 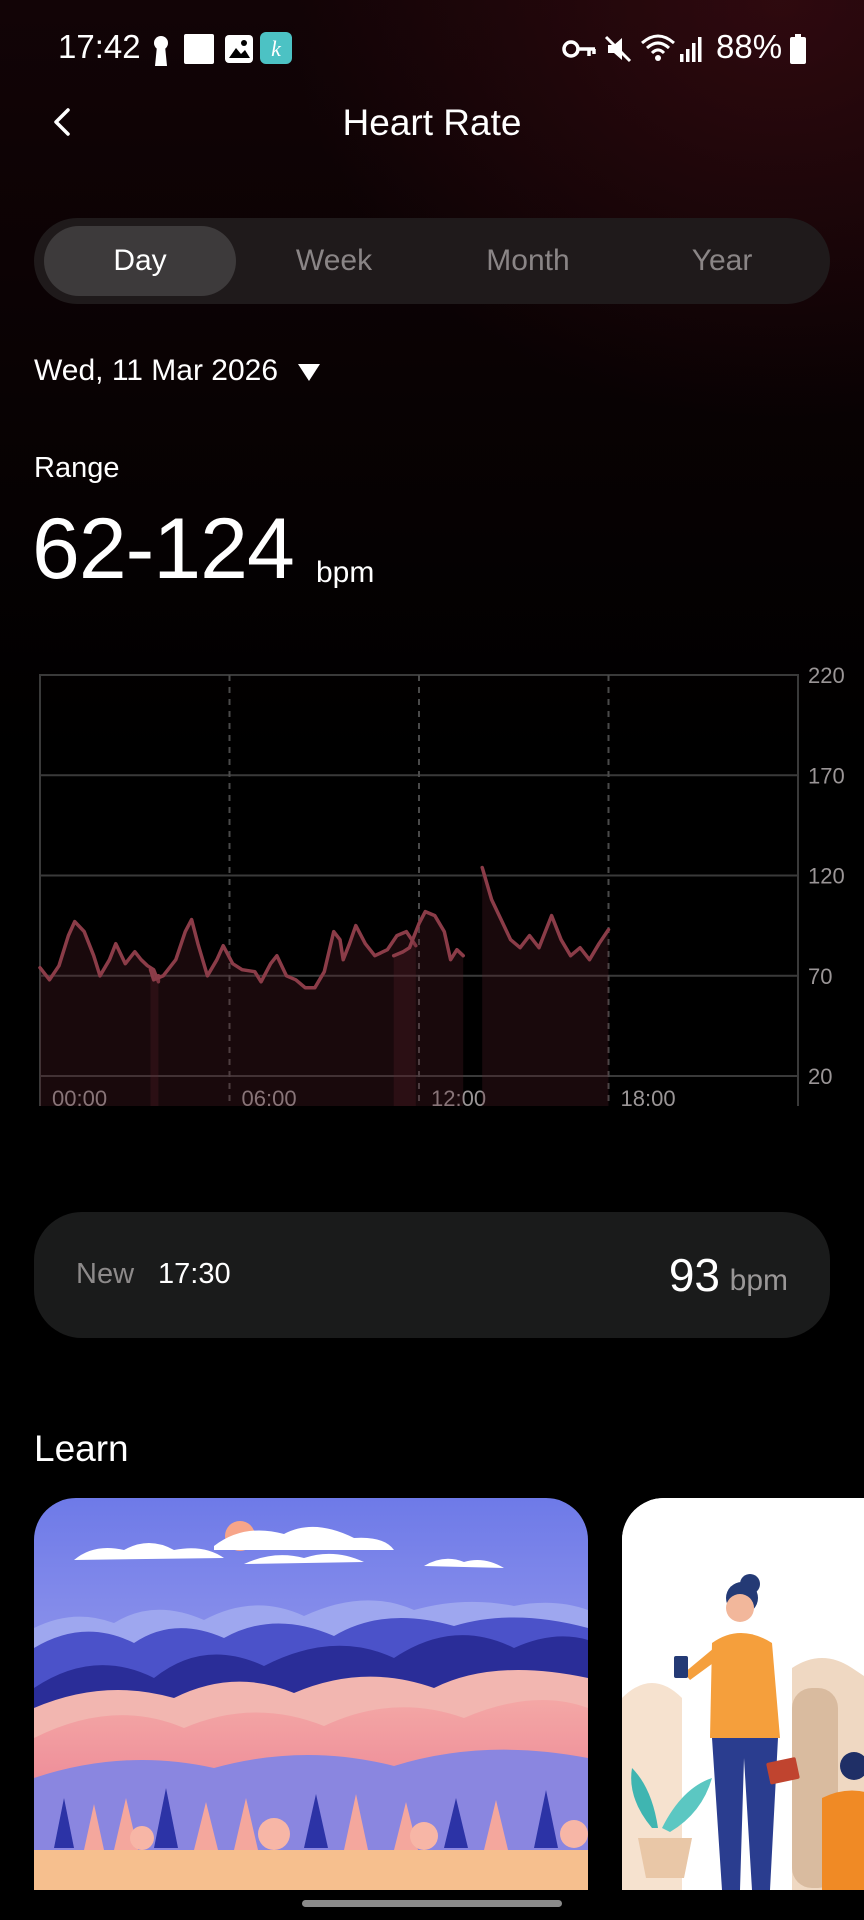 I want to click on y-tick-label: 170, so click(x=826, y=775).